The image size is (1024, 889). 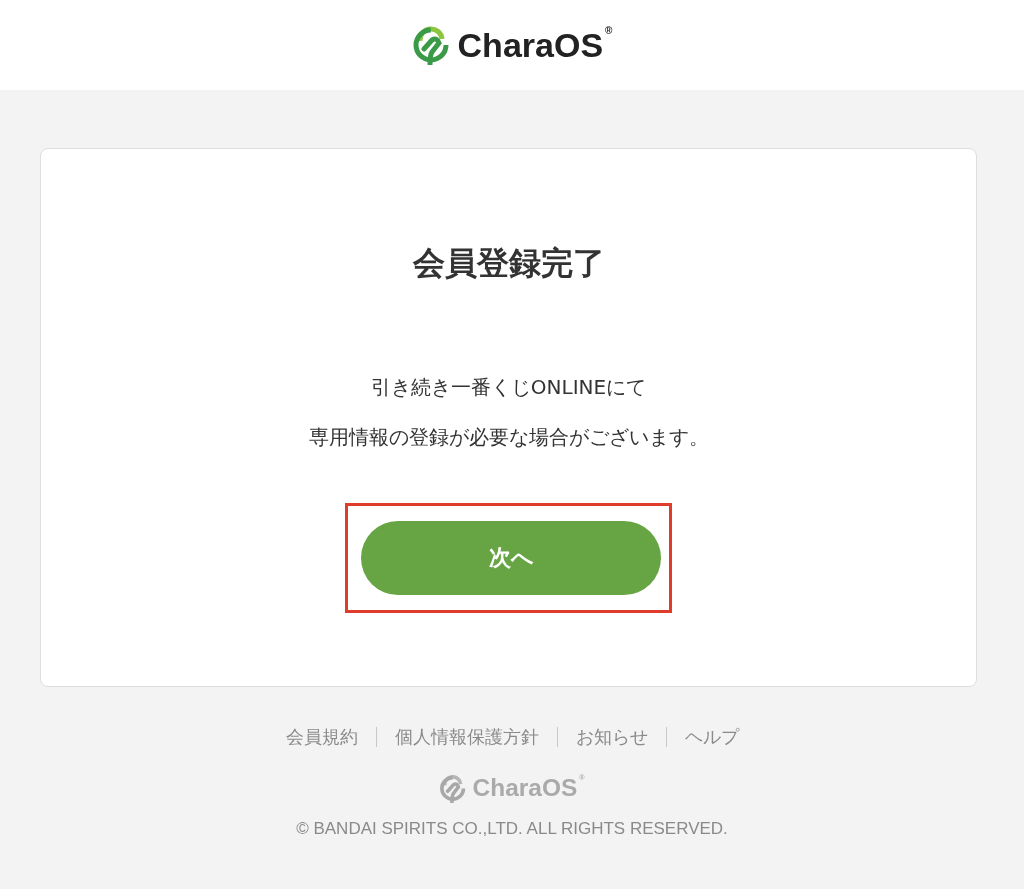 I want to click on message-text: 引き続き一番くじONLINEにて, so click(x=508, y=387).